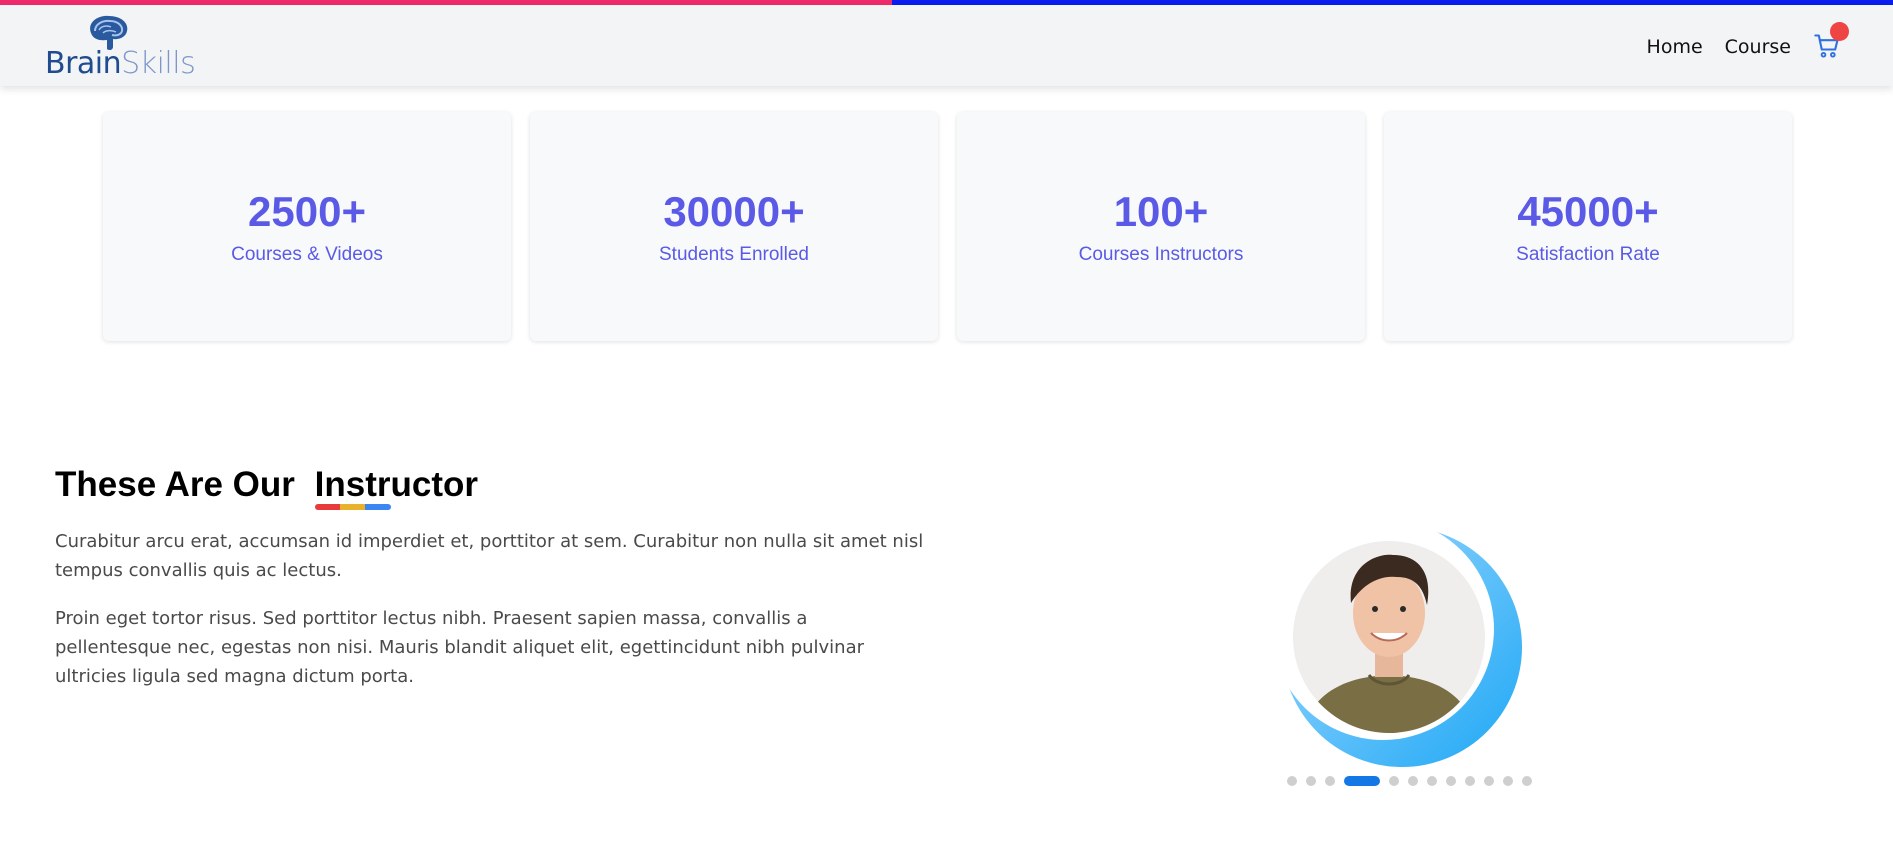 This screenshot has height=850, width=1893. Describe the element at coordinates (307, 211) in the screenshot. I see `stat-value: 2500+` at that location.